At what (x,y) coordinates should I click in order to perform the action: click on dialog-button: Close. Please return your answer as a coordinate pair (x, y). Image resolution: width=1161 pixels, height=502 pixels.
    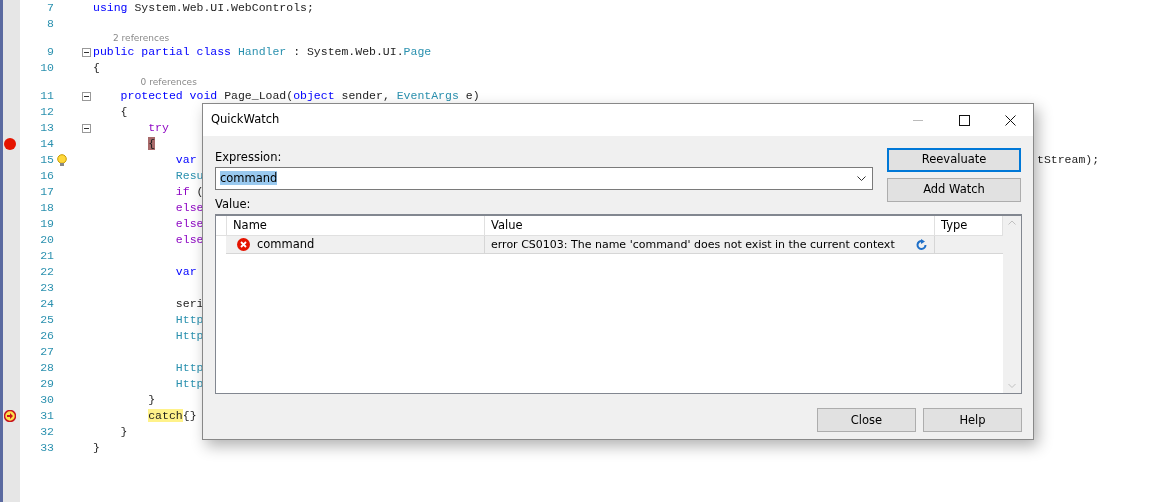
    Looking at the image, I should click on (866, 420).